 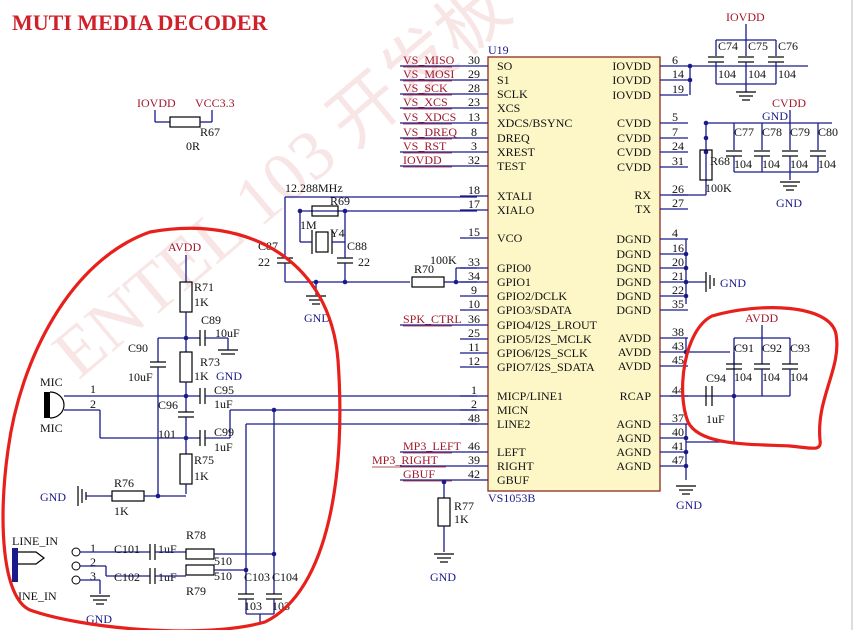 What do you see at coordinates (788, 46) in the screenshot?
I see `c76-ref: C76` at bounding box center [788, 46].